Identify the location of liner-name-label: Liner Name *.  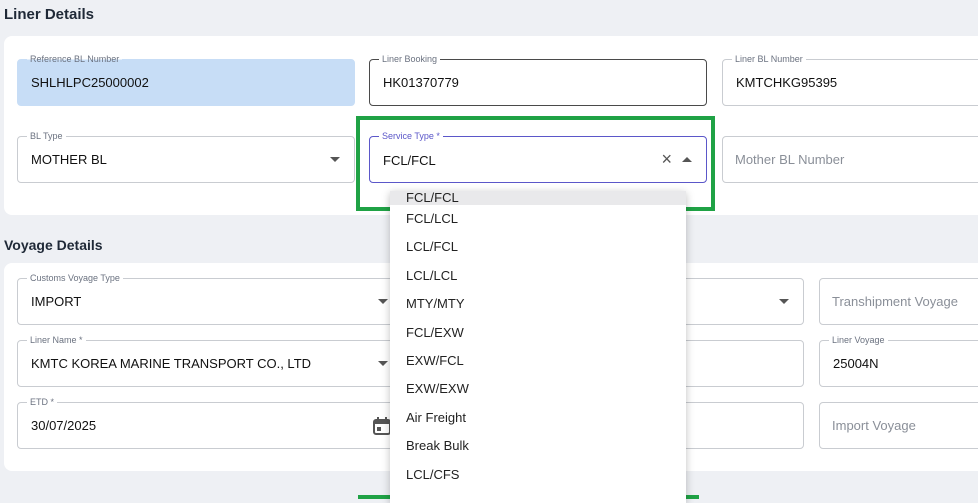
(56, 340).